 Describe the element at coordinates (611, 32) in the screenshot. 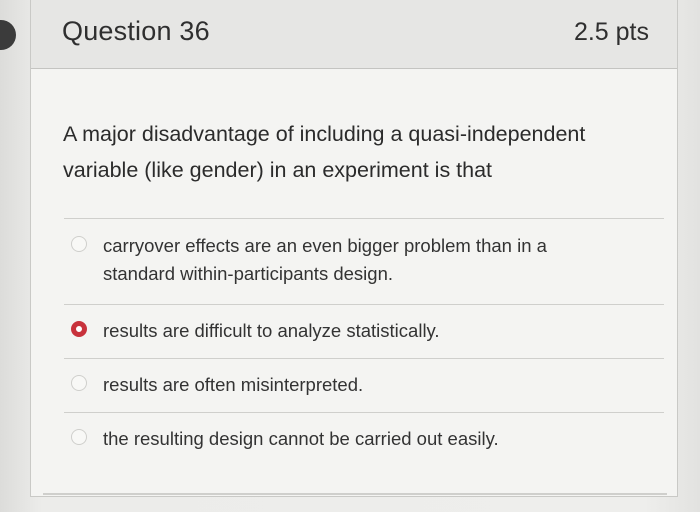

I see `question-points: 2.5 pts` at that location.